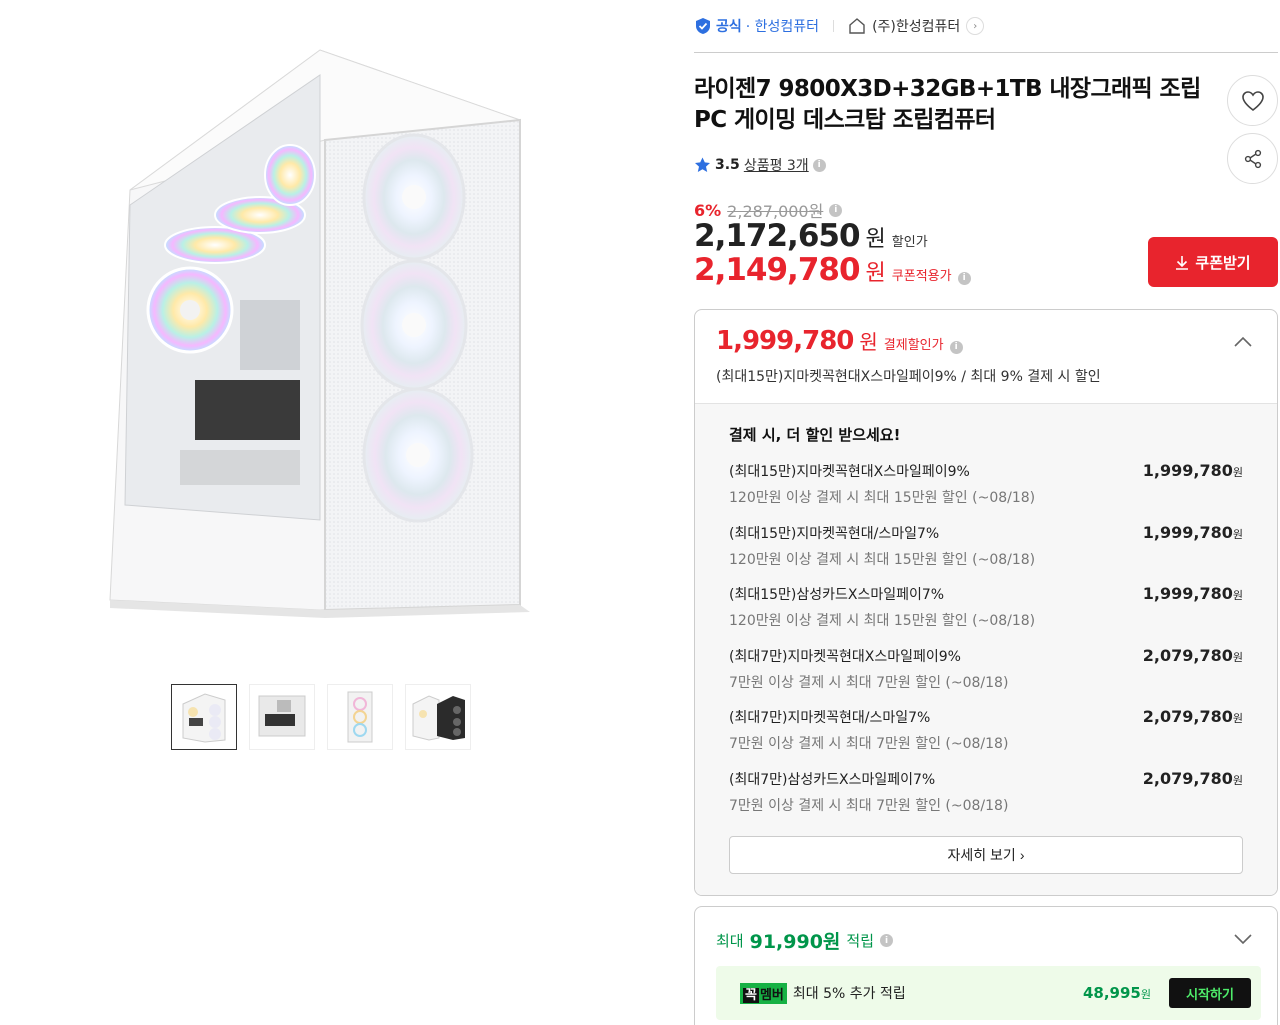 This screenshot has width=1280, height=1025. Describe the element at coordinates (785, 341) in the screenshot. I see `payment-price: 1,999,780` at that location.